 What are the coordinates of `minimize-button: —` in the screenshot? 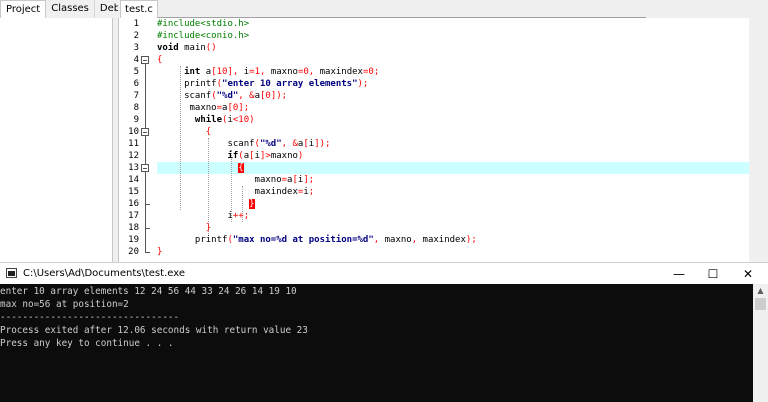 It's located at (679, 274).